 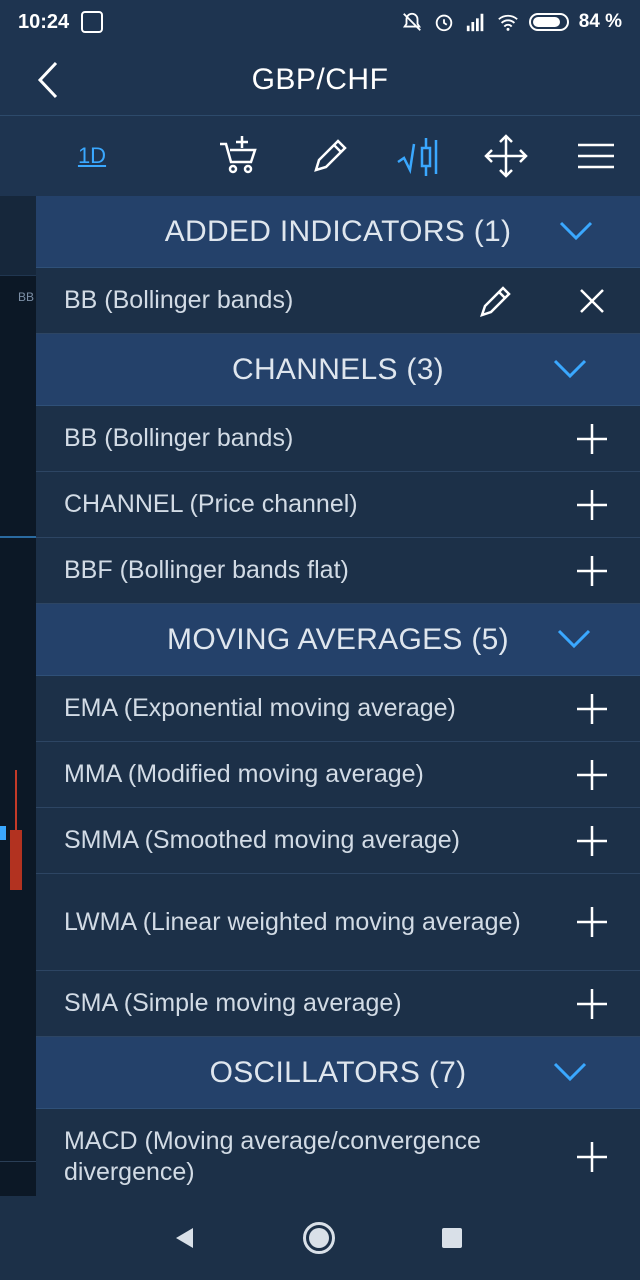 I want to click on list-item: SMA (Simple moving average), so click(x=338, y=1004).